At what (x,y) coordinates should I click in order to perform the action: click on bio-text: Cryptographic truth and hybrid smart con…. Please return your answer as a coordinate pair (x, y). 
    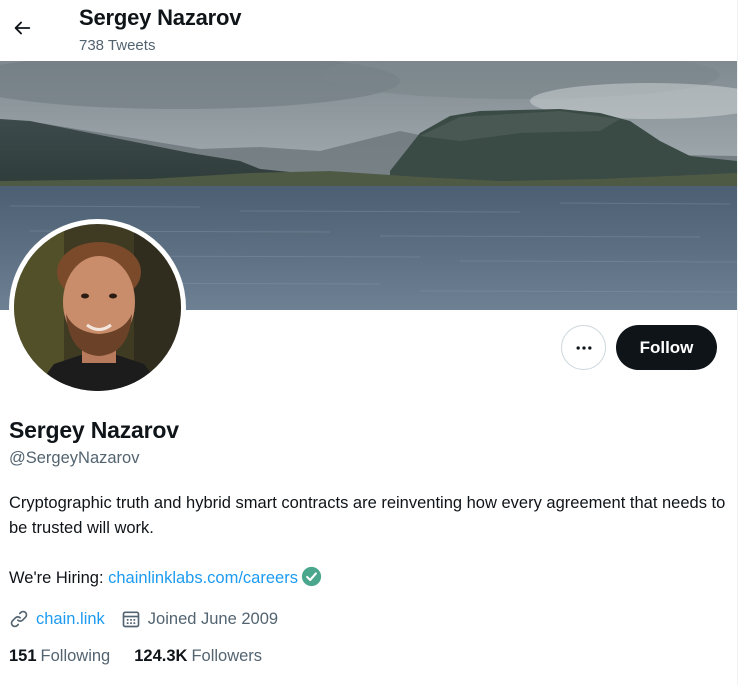
    Looking at the image, I should click on (367, 515).